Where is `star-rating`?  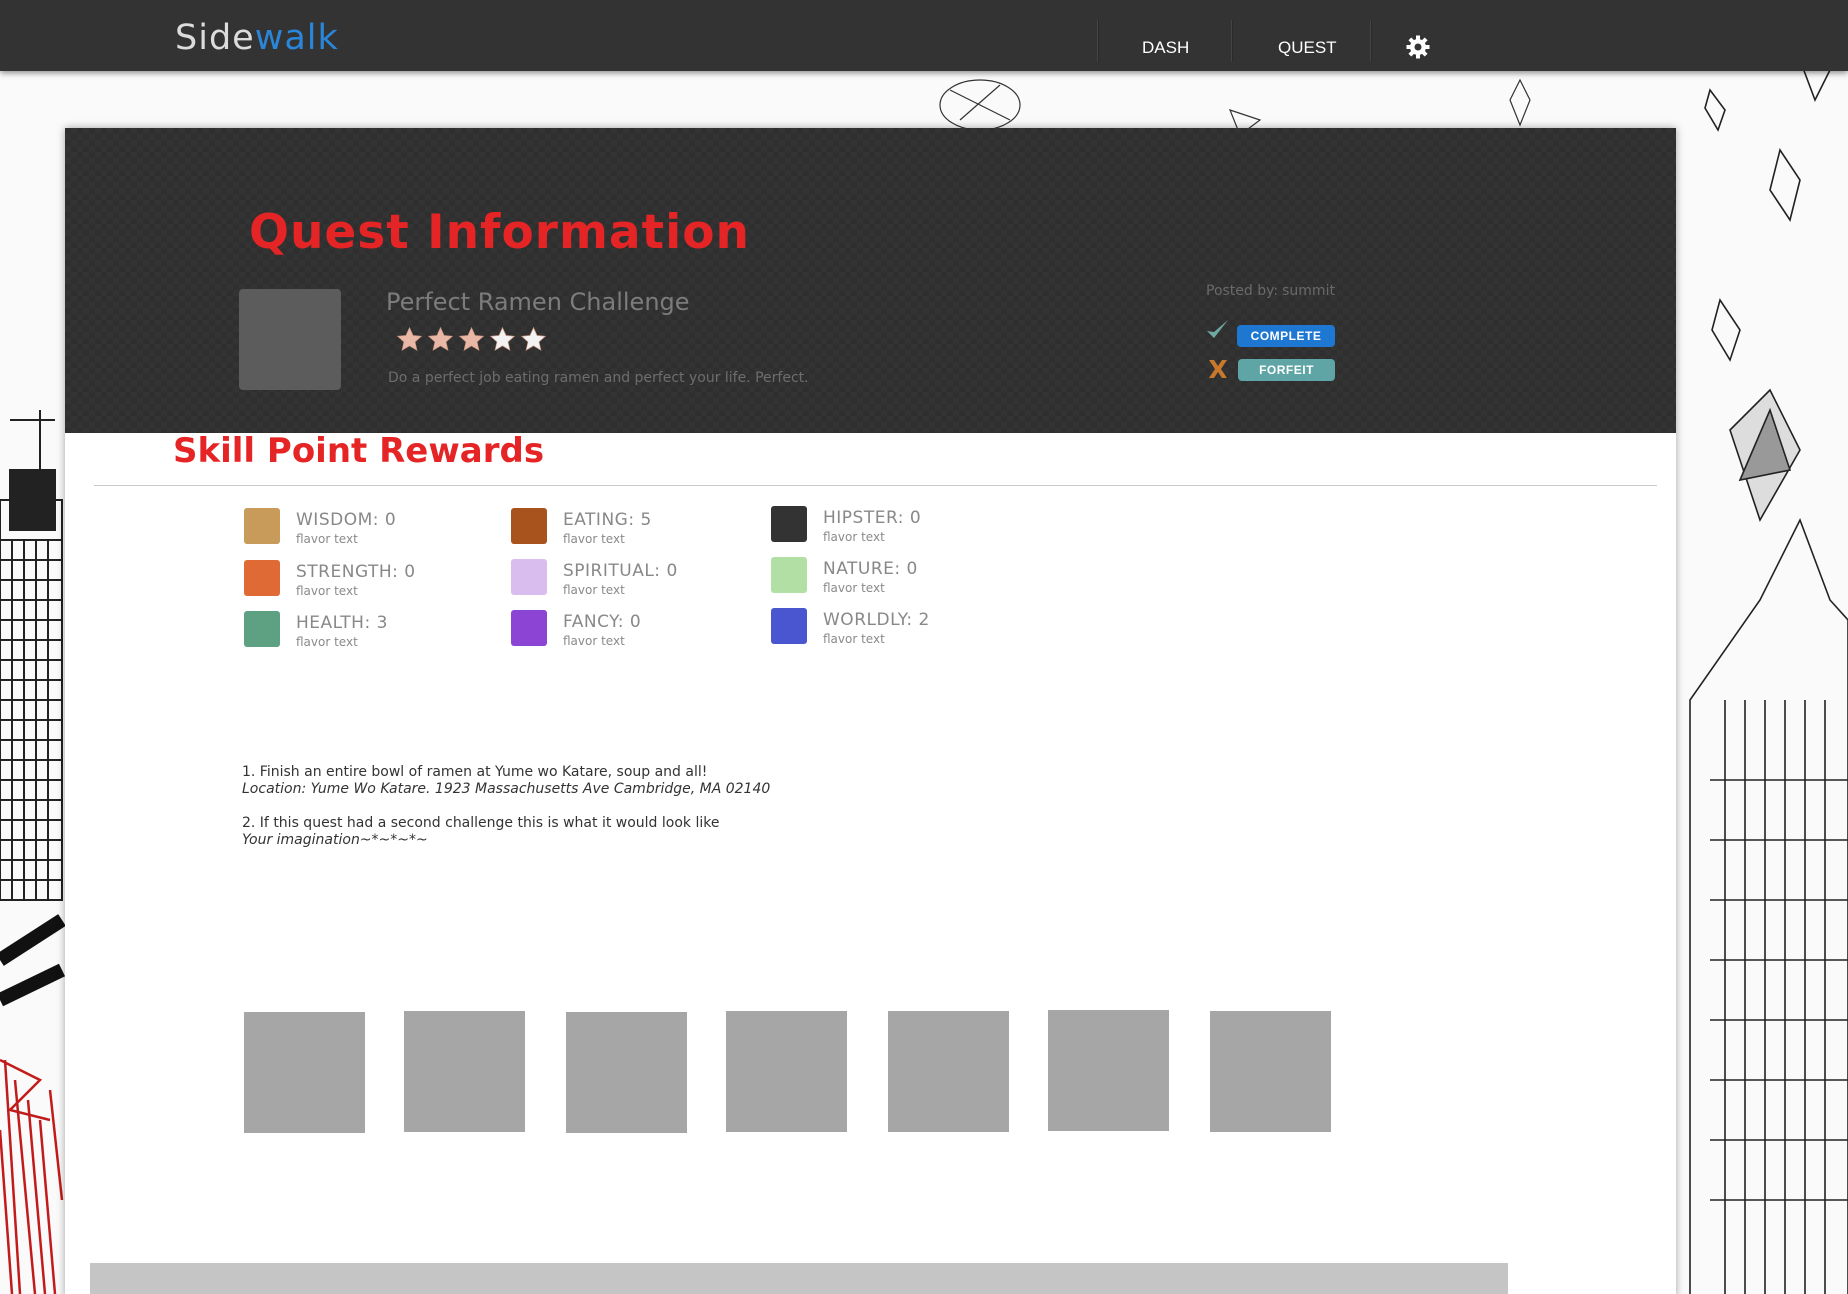 star-rating is located at coordinates (471, 339).